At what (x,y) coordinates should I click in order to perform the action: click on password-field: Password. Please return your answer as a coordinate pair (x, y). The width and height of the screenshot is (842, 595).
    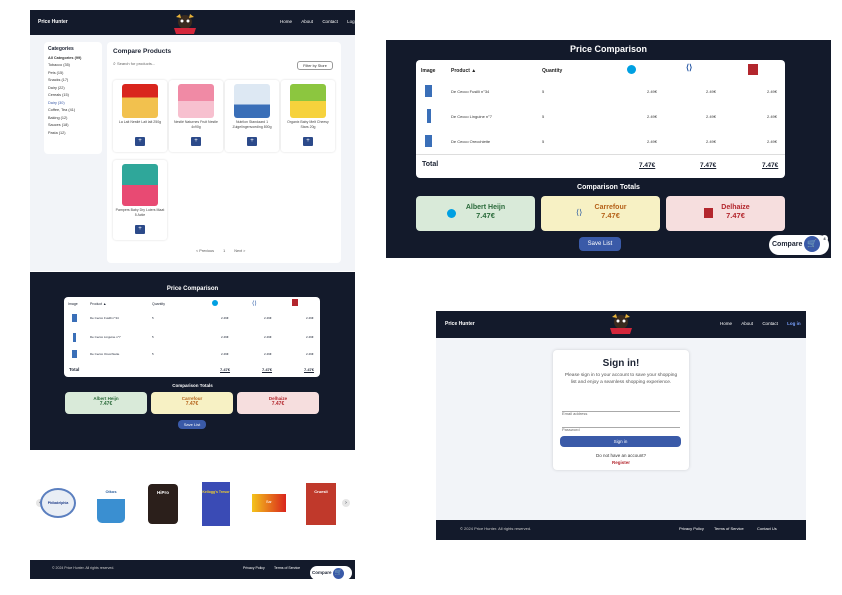
    Looking at the image, I should click on (621, 425).